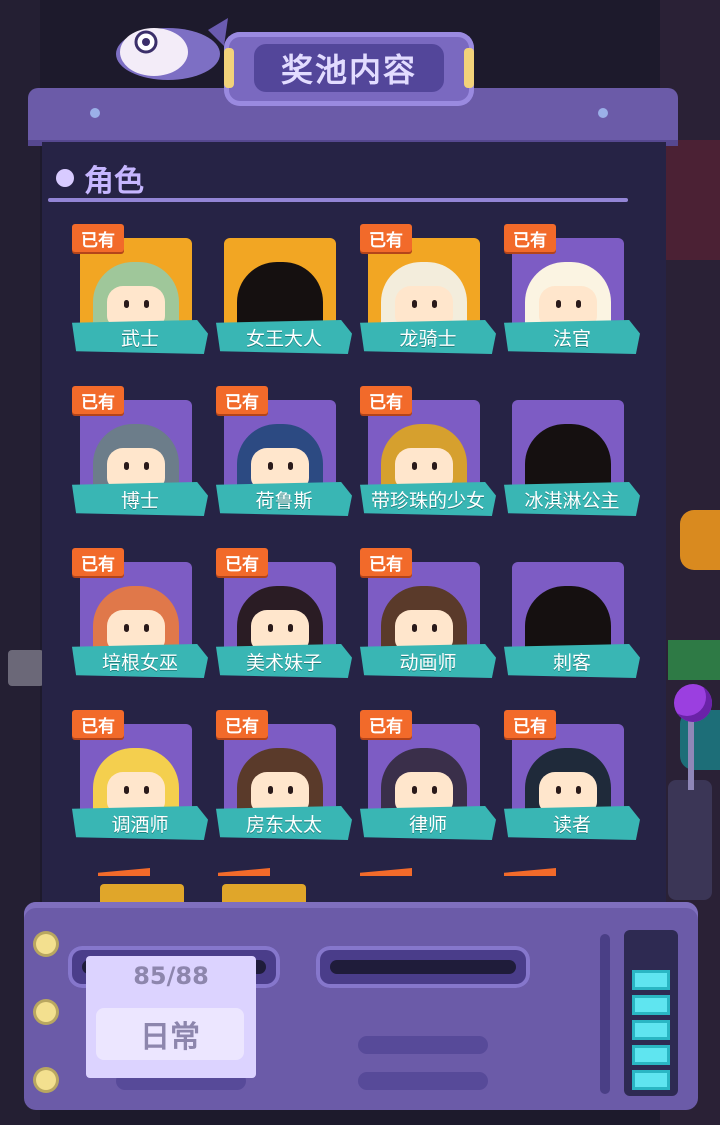  I want to click on character-name: 带珍珠的少女, so click(428, 499).